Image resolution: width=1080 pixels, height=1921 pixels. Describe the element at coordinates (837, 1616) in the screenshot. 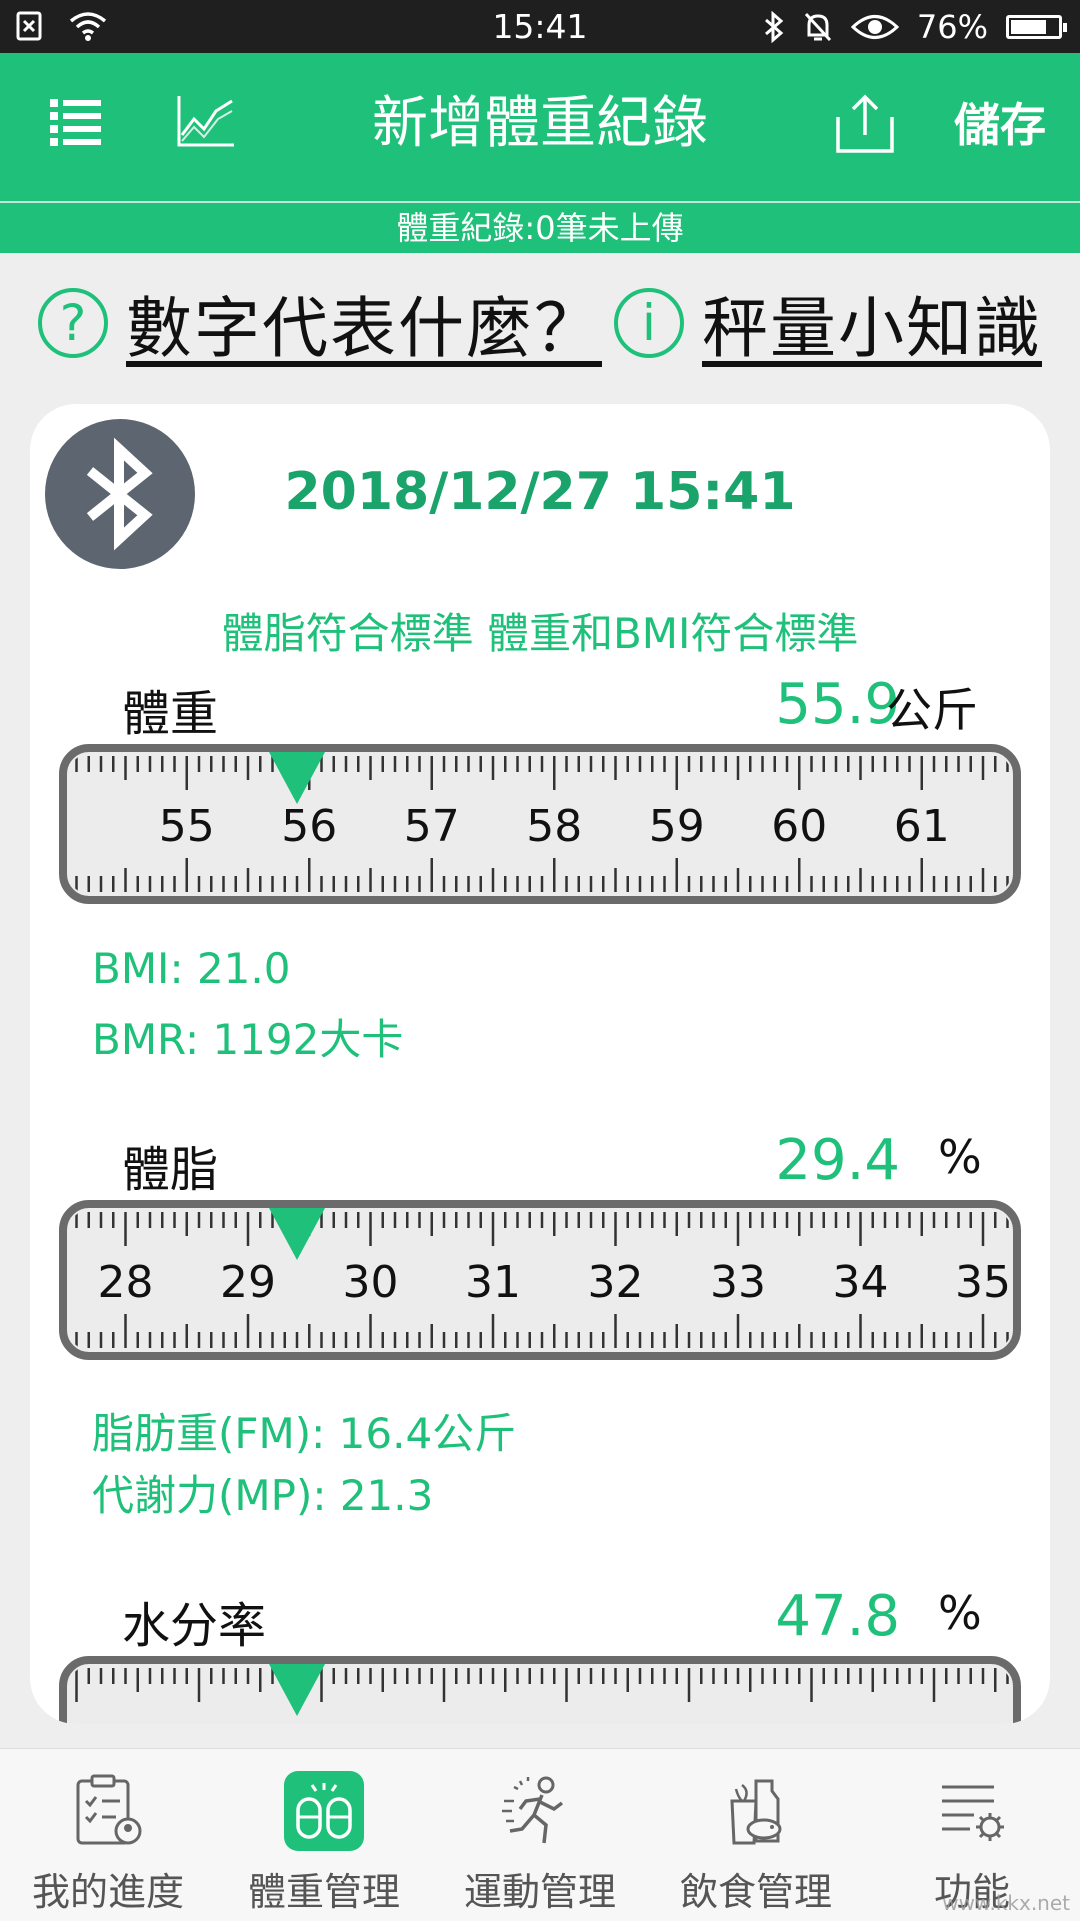

I see `water-value: 47.8` at that location.